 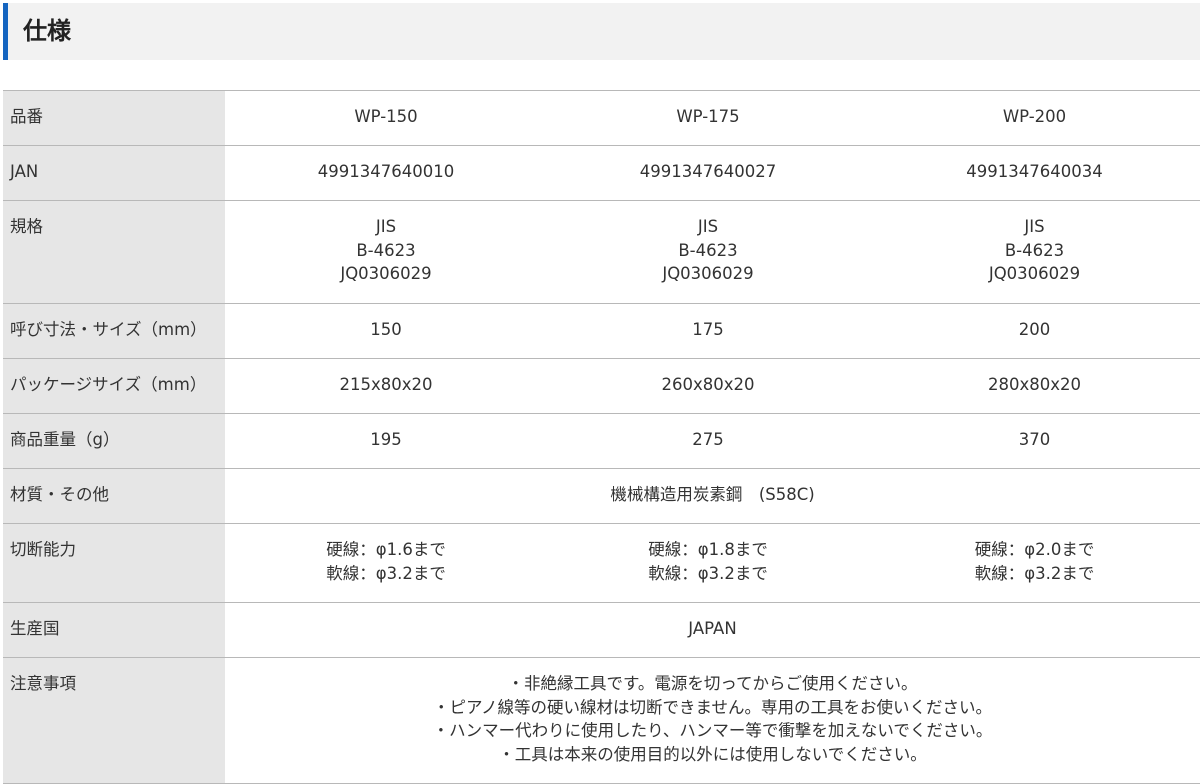 What do you see at coordinates (114, 331) in the screenshot?
I see `spec-label: 呼び寸法・サイズ（mm）` at bounding box center [114, 331].